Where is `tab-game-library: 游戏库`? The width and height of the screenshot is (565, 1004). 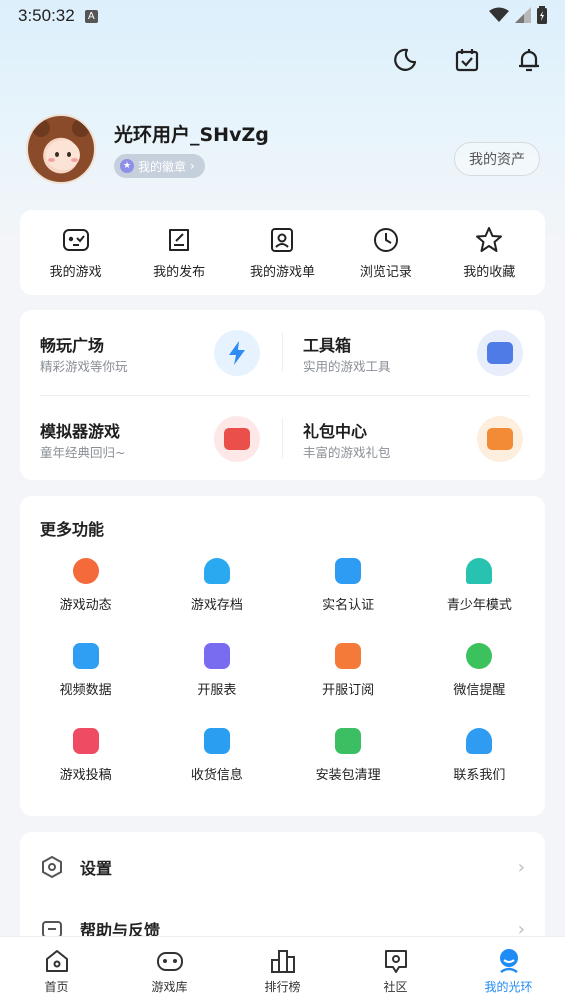 tab-game-library: 游戏库 is located at coordinates (170, 971).